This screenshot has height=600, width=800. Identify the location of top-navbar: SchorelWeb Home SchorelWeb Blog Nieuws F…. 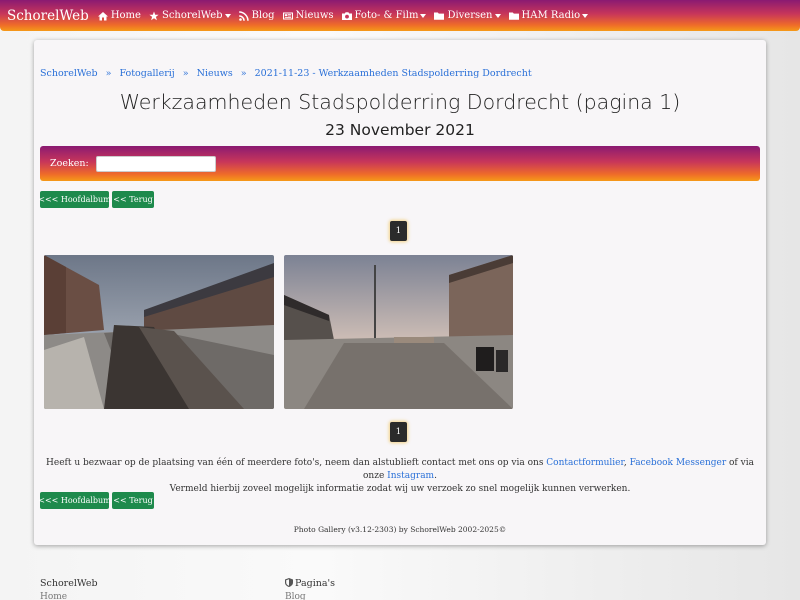
(400, 15).